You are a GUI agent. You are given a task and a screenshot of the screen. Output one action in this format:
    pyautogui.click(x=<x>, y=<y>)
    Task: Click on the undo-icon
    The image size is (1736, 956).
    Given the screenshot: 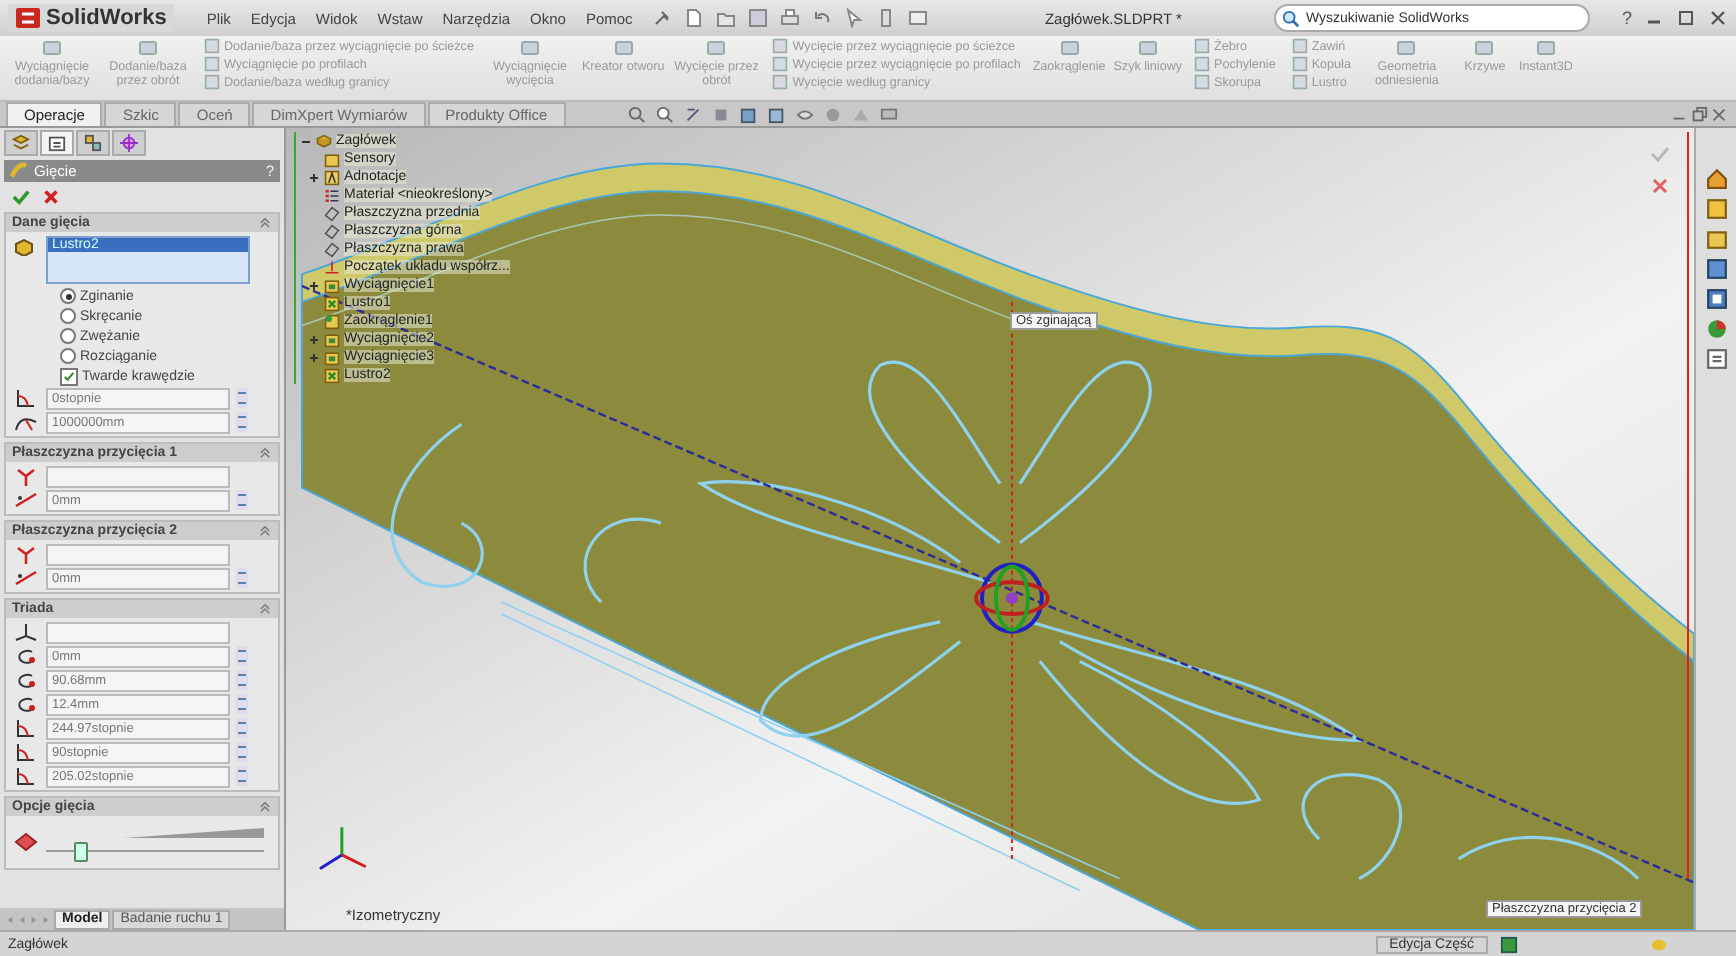 What is the action you would take?
    pyautogui.click(x=822, y=18)
    